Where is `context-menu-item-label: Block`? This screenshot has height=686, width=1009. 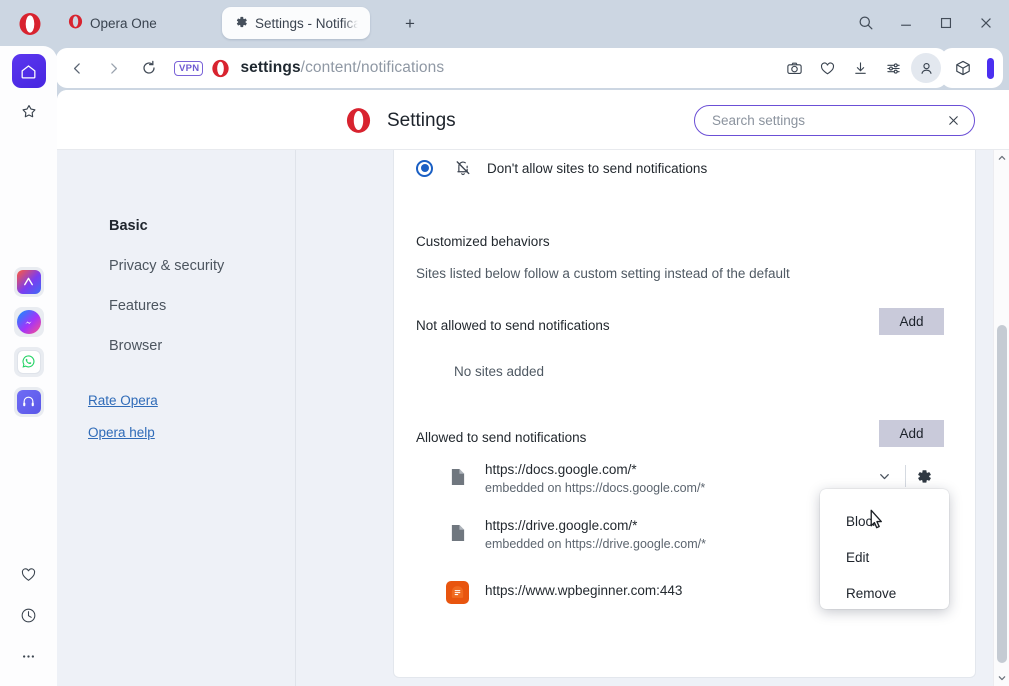 context-menu-item-label: Block is located at coordinates (863, 521).